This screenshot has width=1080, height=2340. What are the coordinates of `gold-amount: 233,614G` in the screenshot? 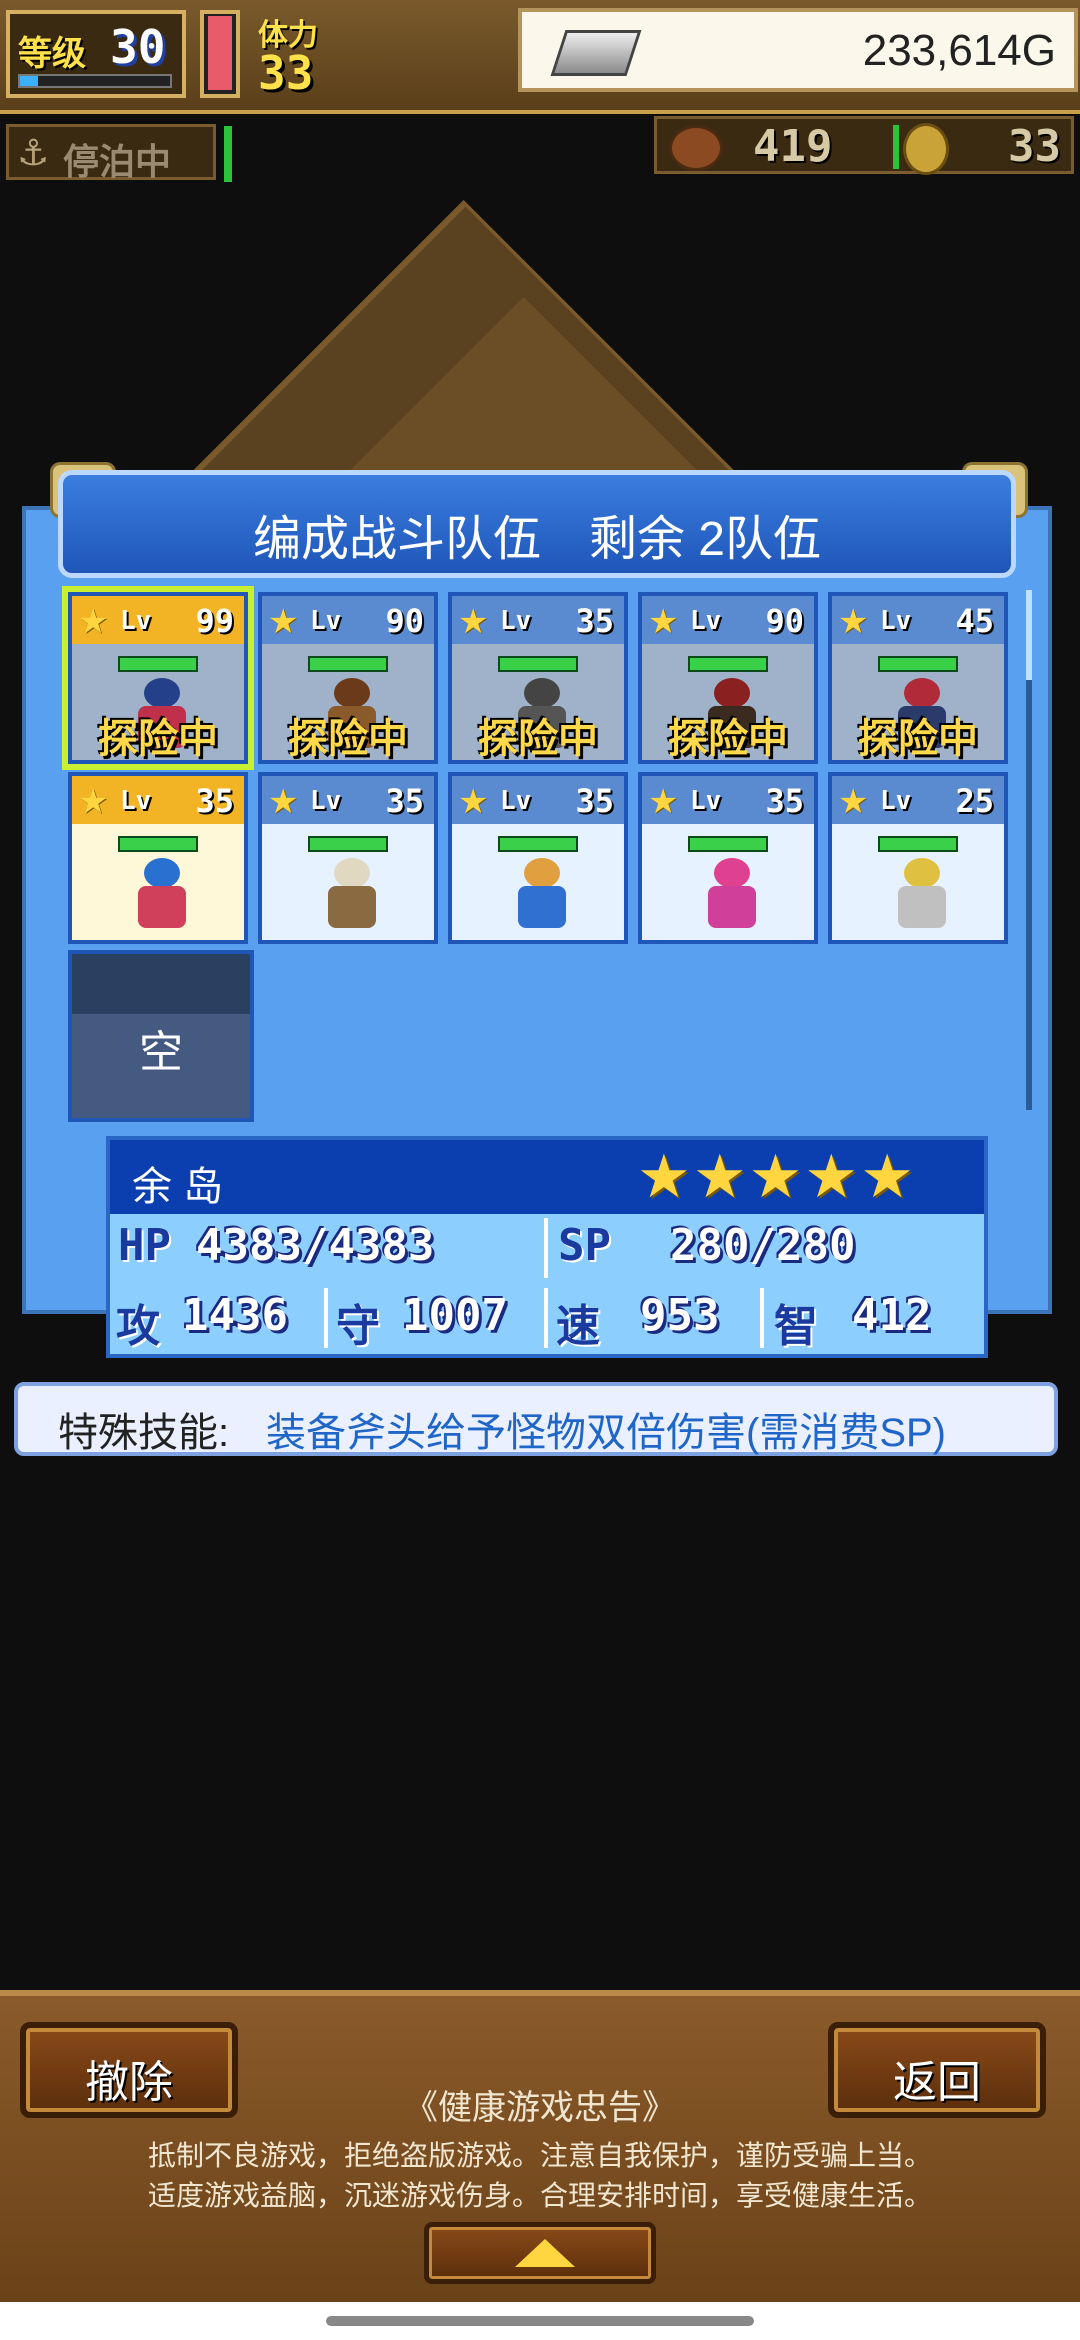 It's located at (959, 50).